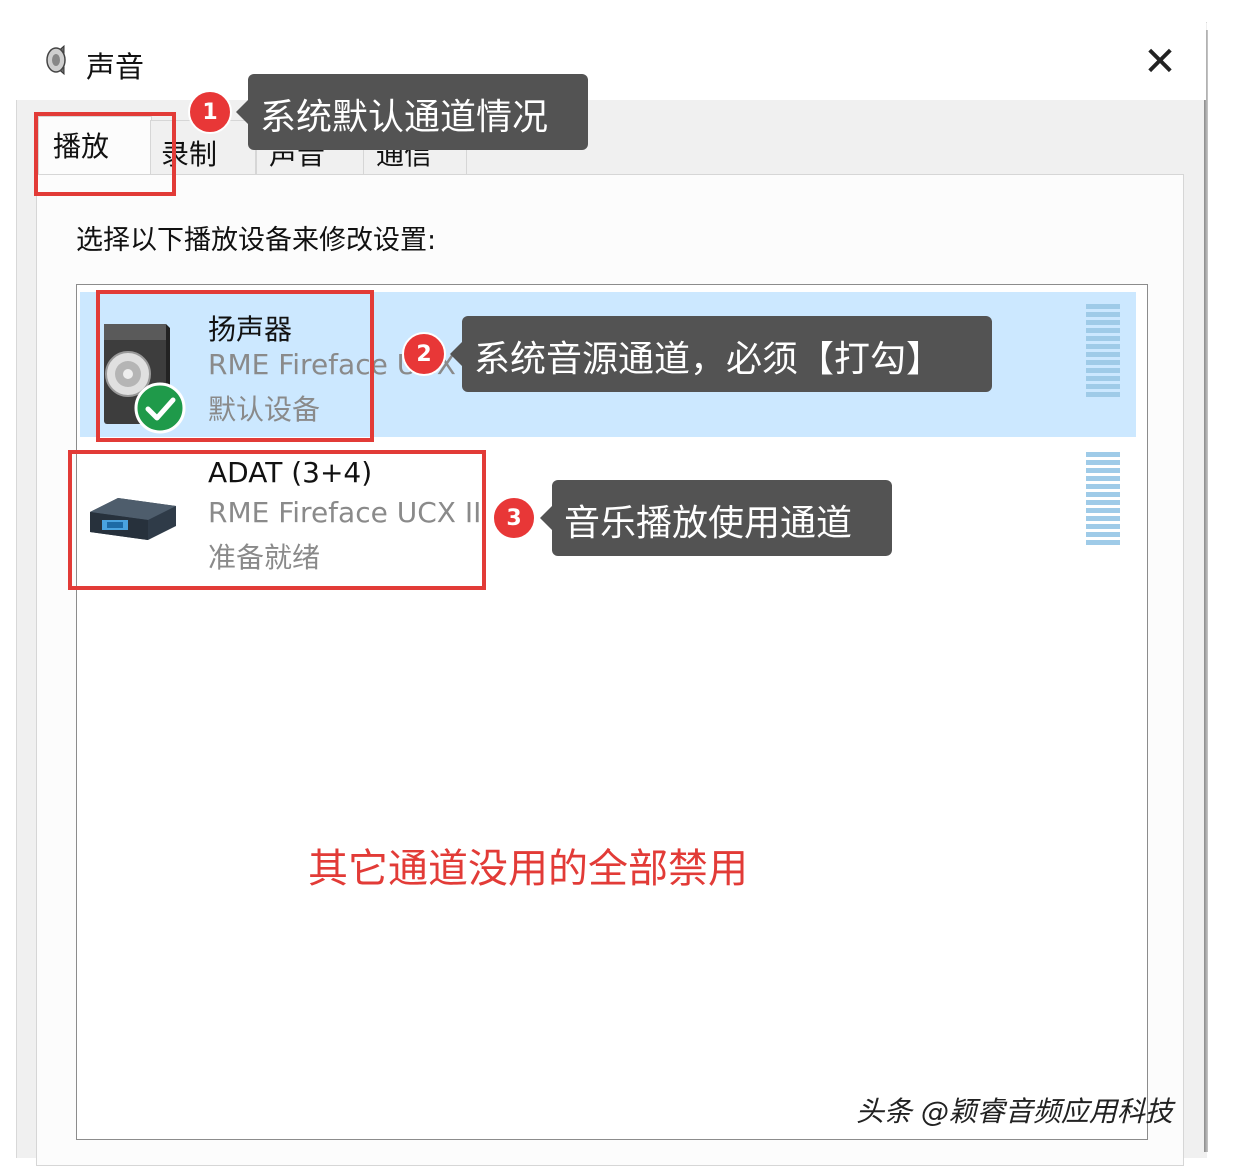  What do you see at coordinates (424, 354) in the screenshot?
I see `annotation-number-badge: 2` at bounding box center [424, 354].